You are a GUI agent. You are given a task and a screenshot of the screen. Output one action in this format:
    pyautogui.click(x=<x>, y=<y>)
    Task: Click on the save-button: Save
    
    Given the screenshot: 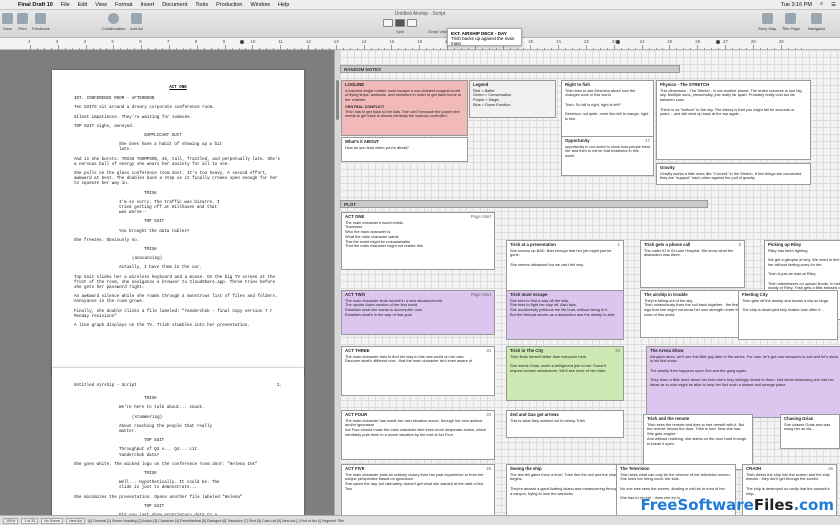 What is the action you would take?
    pyautogui.click(x=7, y=22)
    